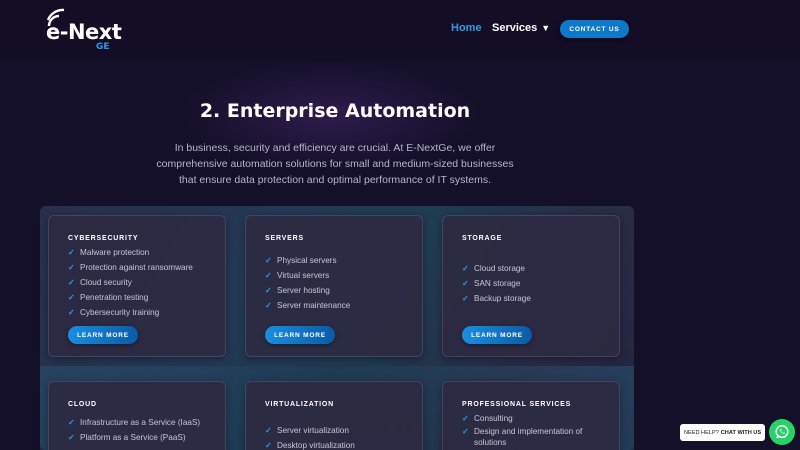  Describe the element at coordinates (594, 29) in the screenshot. I see `contact-us-button: CONTACT US` at that location.